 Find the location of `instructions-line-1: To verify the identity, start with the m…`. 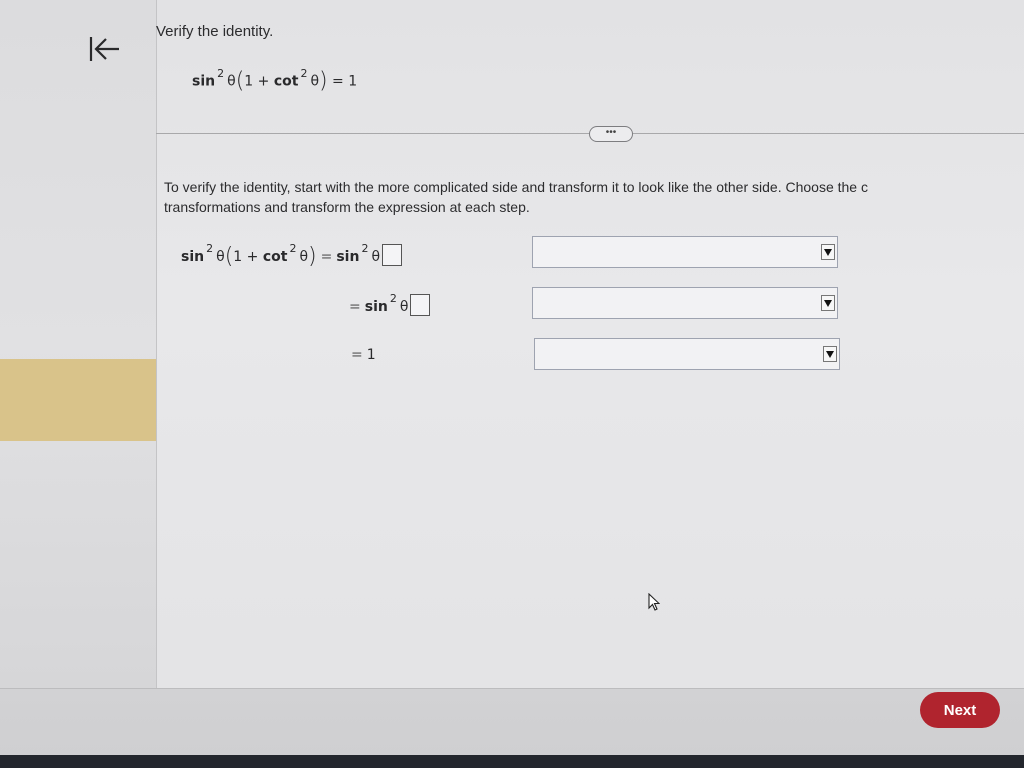

instructions-line-1: To verify the identity, start with the m… is located at coordinates (516, 187).